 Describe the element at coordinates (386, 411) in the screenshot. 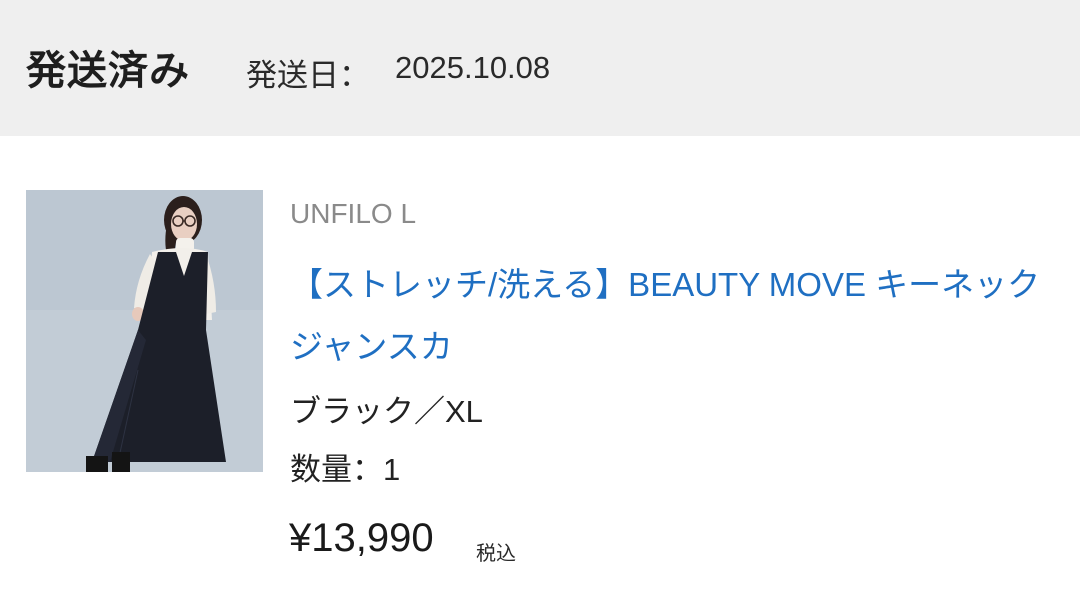

I see `product-variant: ブラック／XL` at that location.